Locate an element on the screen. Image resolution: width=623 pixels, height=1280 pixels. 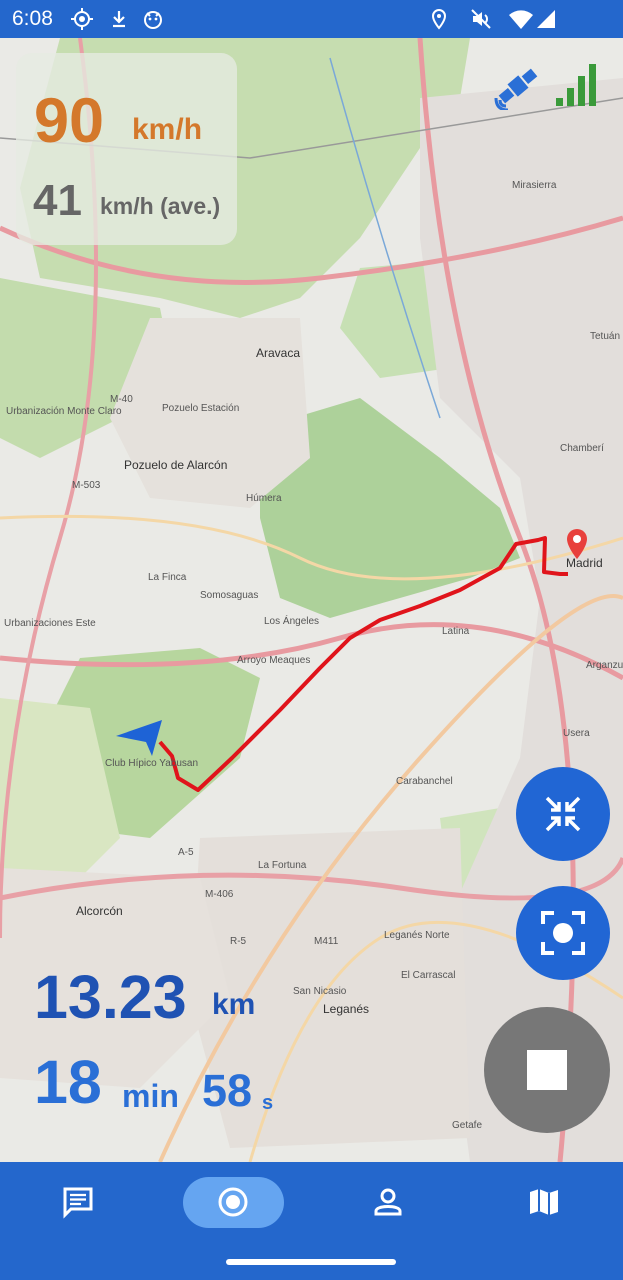
stop-recording-button is located at coordinates (547, 1070).